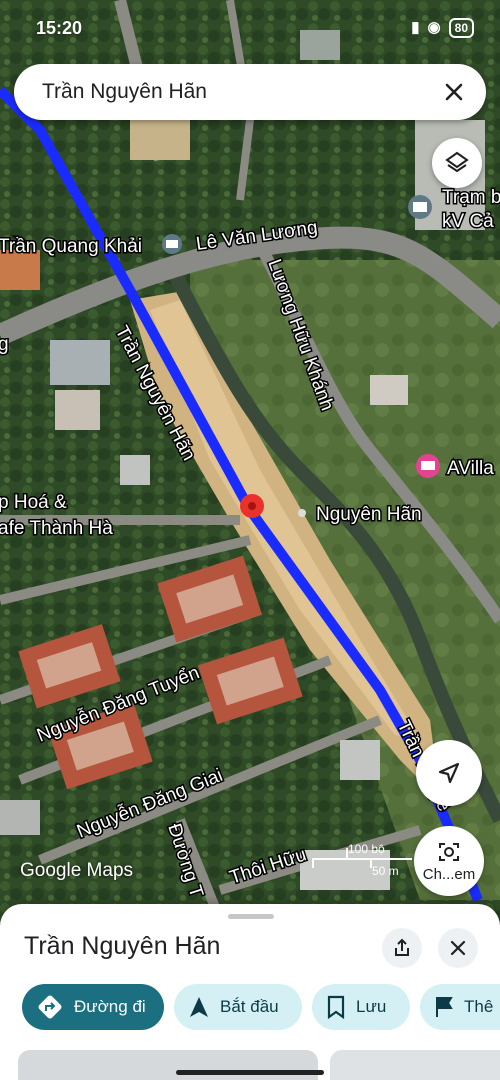 Image resolution: width=500 pixels, height=1080 pixels. I want to click on save-button: Lưu, so click(361, 1007).